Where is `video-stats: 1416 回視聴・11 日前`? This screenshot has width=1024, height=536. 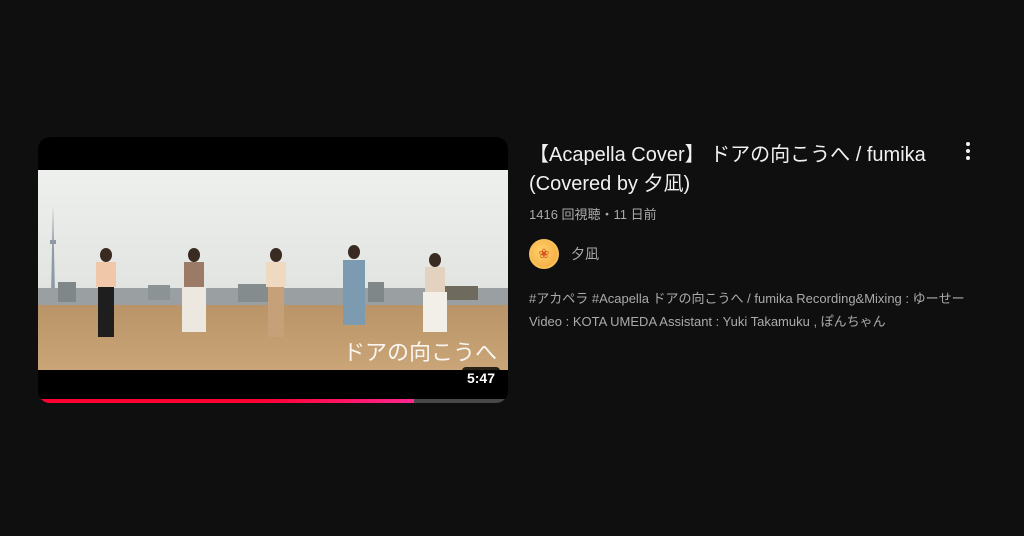 video-stats: 1416 回視聴・11 日前 is located at coordinates (593, 214).